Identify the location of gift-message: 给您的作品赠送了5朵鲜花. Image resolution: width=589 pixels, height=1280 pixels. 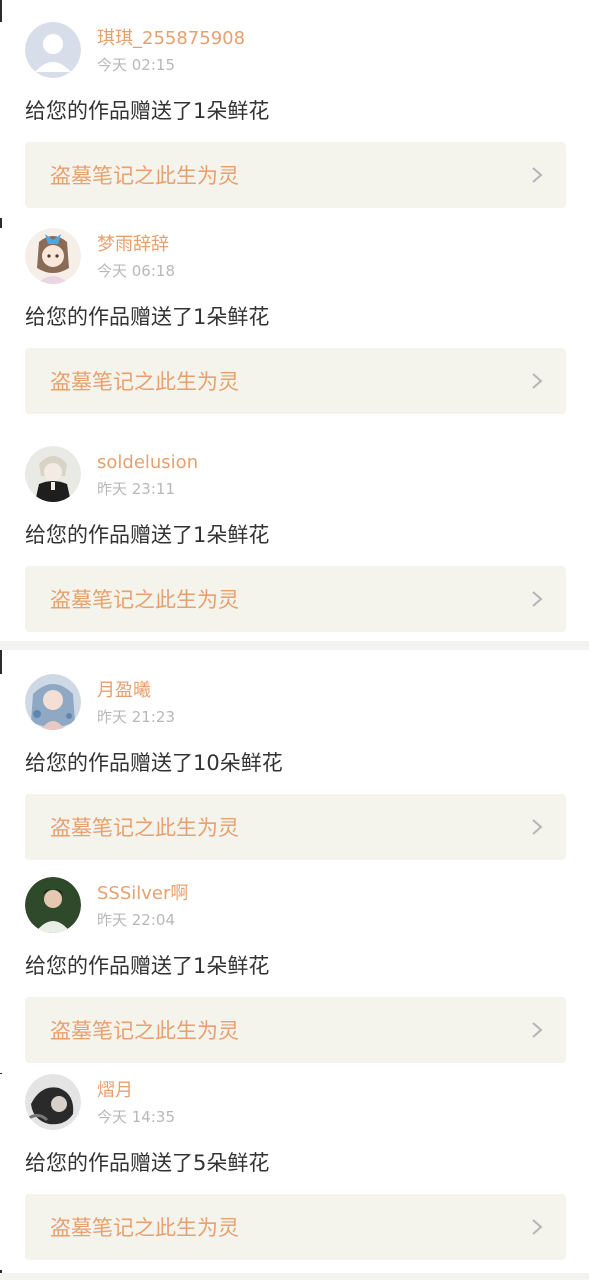
(147, 1163).